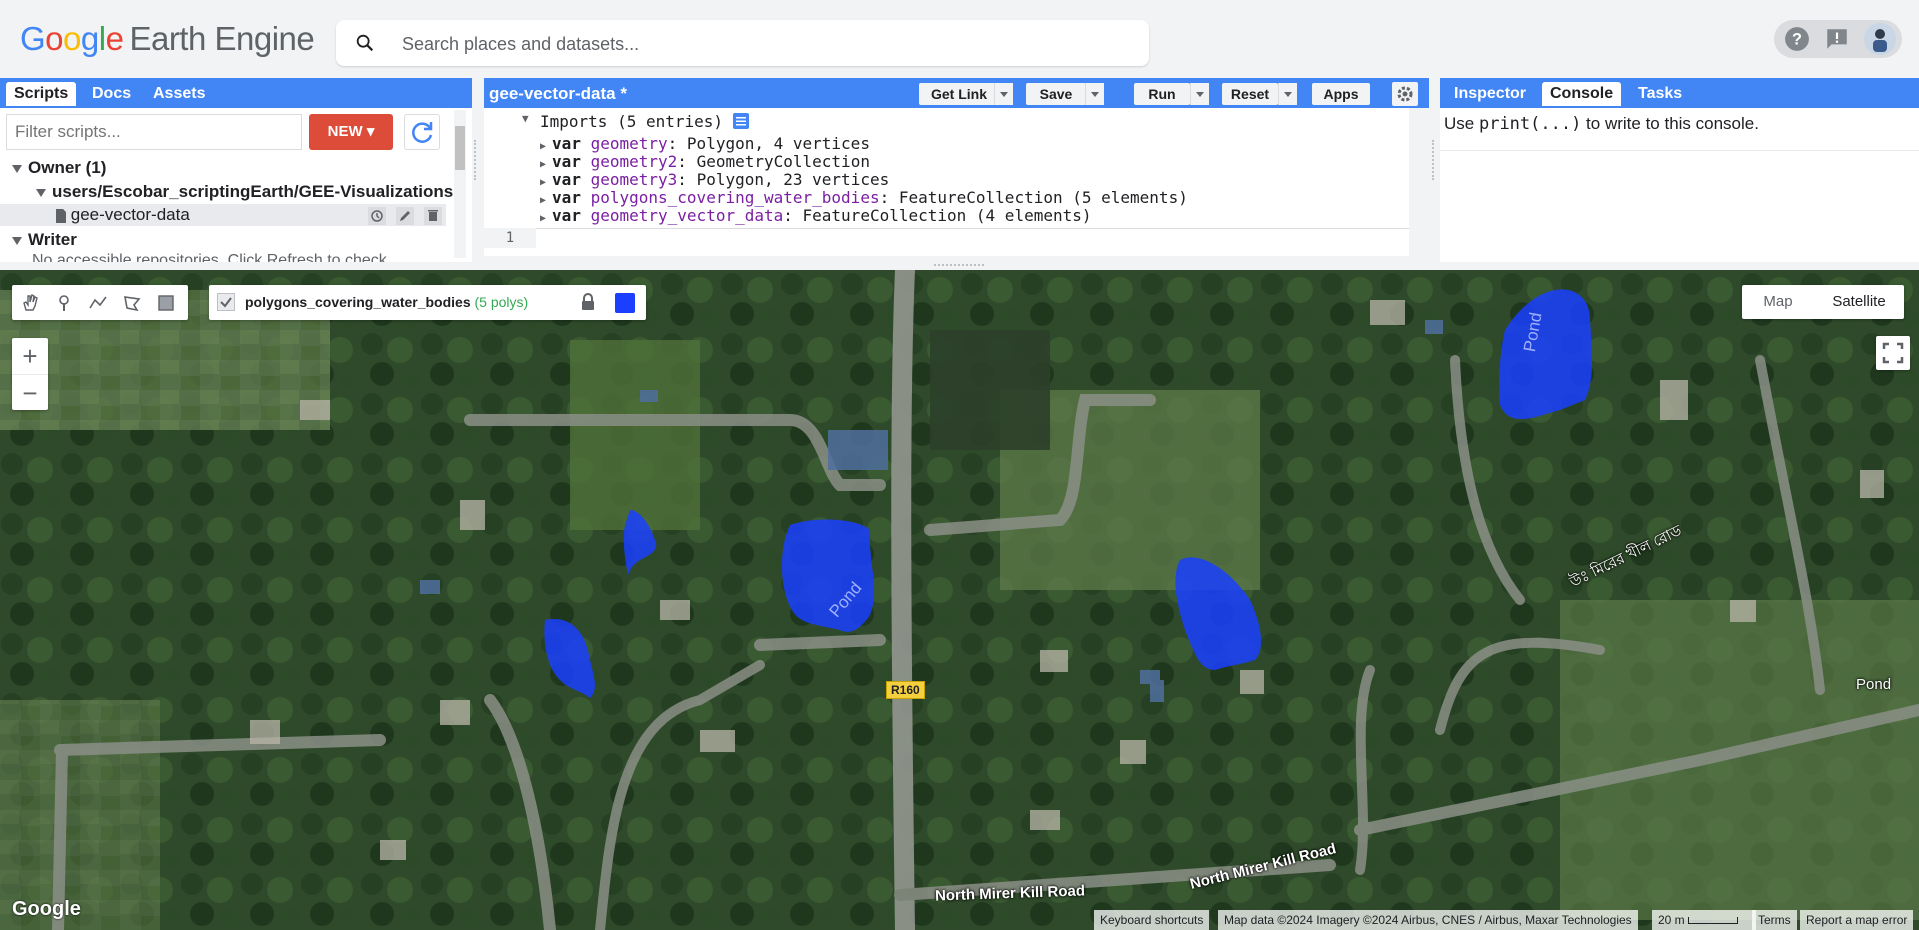 This screenshot has height=930, width=1919. I want to click on delete-icon, so click(433, 216).